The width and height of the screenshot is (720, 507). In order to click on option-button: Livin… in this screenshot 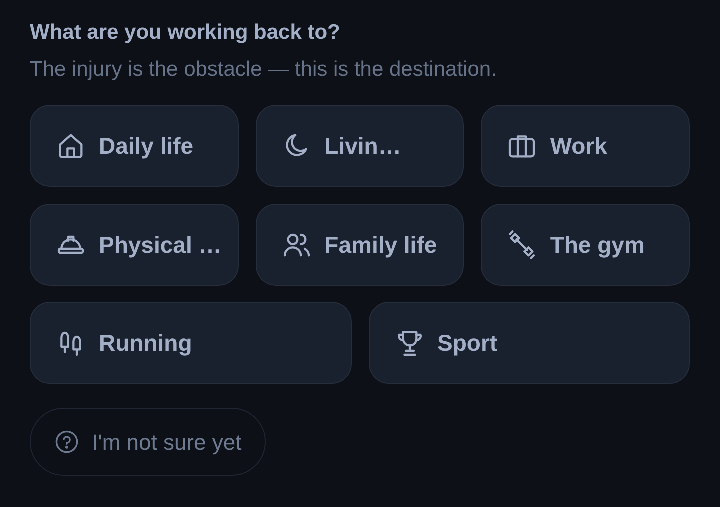, I will do `click(360, 146)`.